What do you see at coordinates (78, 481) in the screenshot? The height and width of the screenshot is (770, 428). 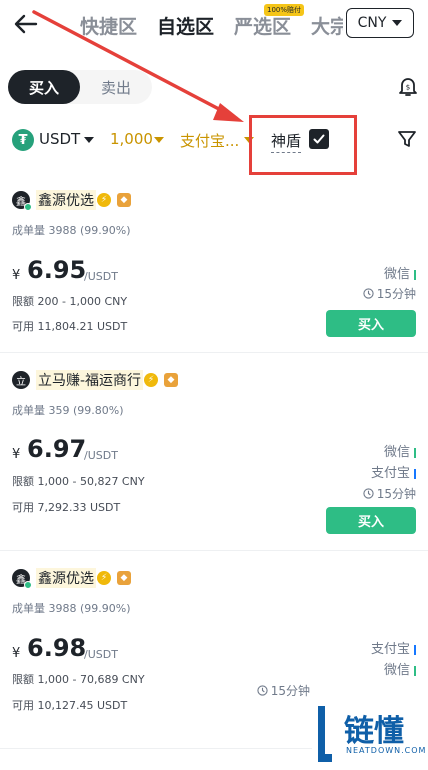 I see `limit-range: 限额 1,000 - 50,827 CNY` at bounding box center [78, 481].